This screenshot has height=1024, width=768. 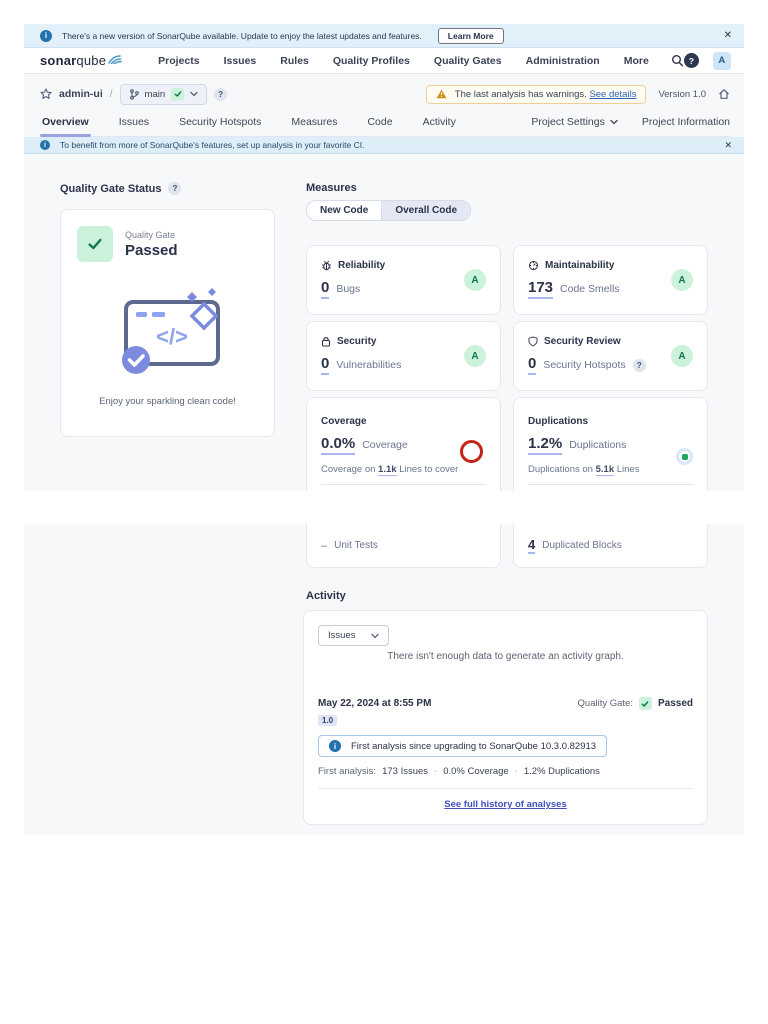 What do you see at coordinates (721, 60) in the screenshot?
I see `avatar: A` at bounding box center [721, 60].